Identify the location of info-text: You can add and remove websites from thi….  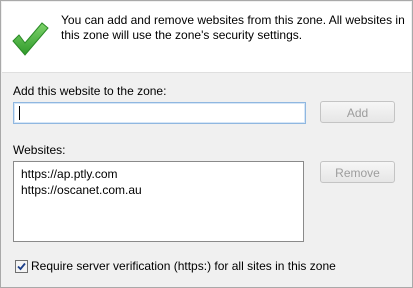
(233, 28).